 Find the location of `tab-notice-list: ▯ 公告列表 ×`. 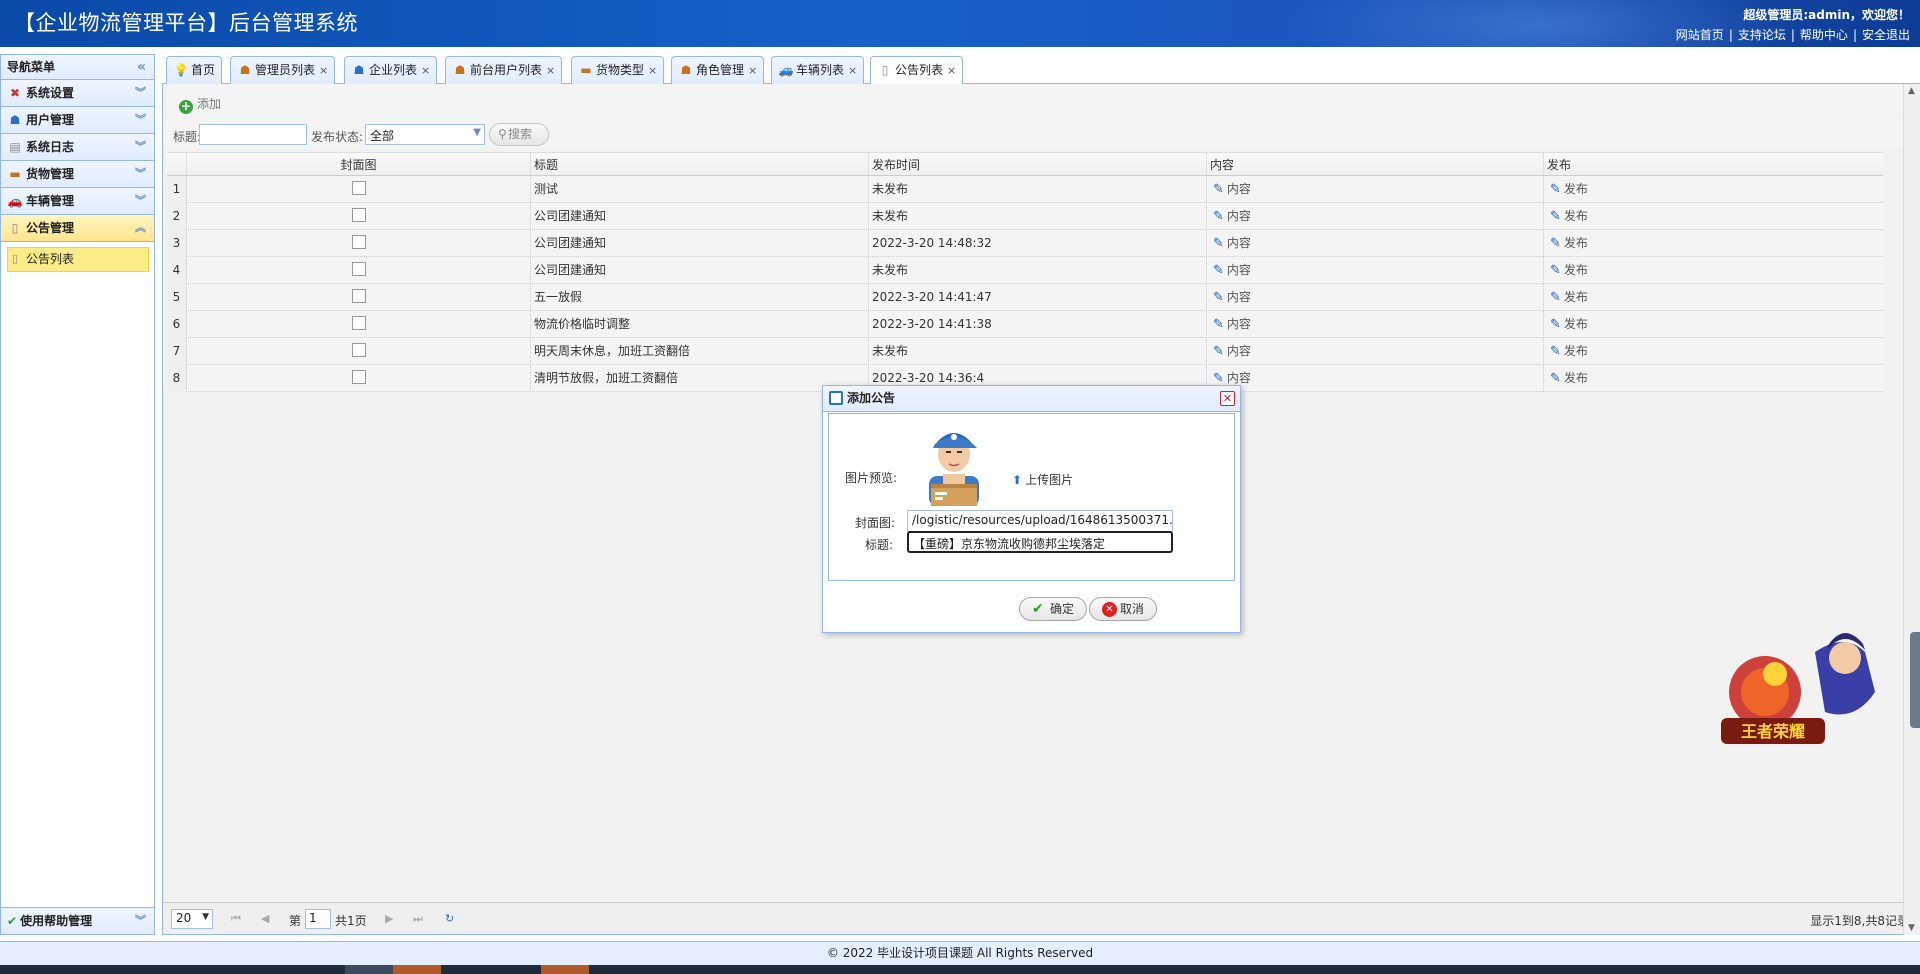

tab-notice-list: ▯ 公告列表 × is located at coordinates (917, 70).